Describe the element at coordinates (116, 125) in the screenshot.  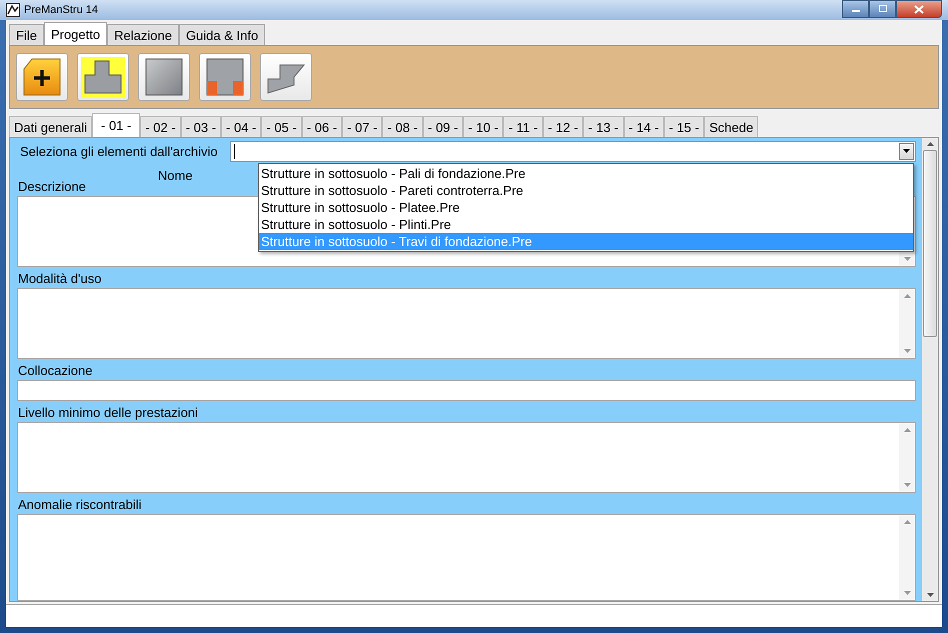
I see `page-tab: - 01 -` at that location.